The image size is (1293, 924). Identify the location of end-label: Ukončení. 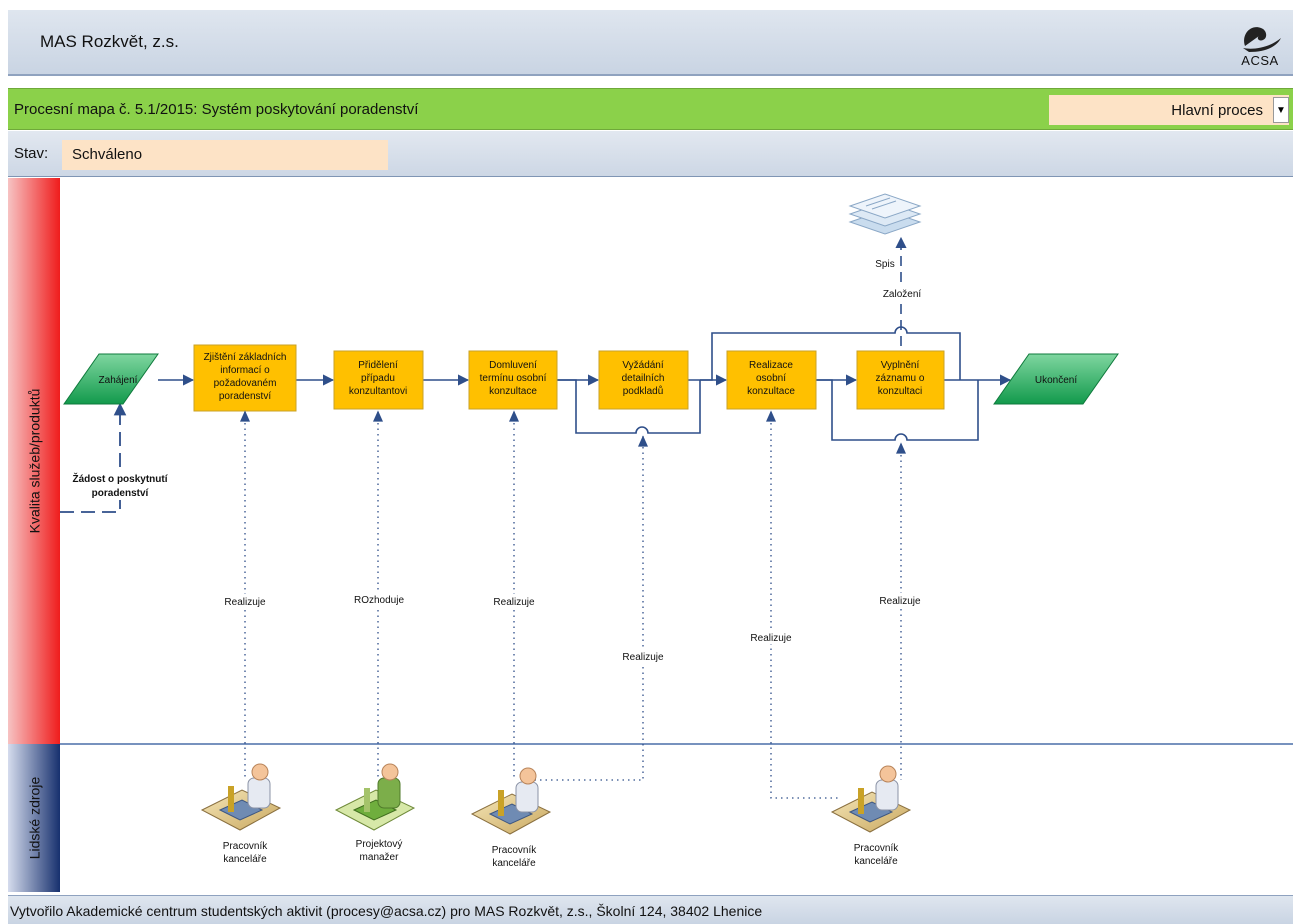
(1056, 380).